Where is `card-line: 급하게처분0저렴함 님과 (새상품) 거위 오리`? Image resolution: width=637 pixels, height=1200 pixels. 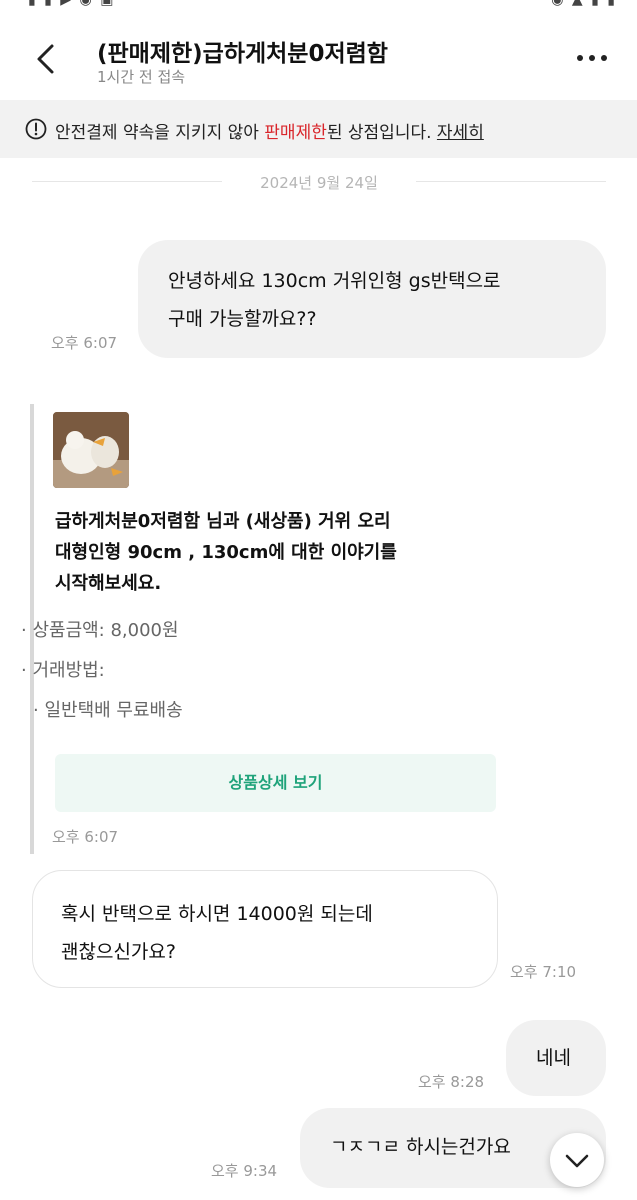
card-line: 급하게처분0저렴함 님과 (새상품) 거위 오리 is located at coordinates (223, 521).